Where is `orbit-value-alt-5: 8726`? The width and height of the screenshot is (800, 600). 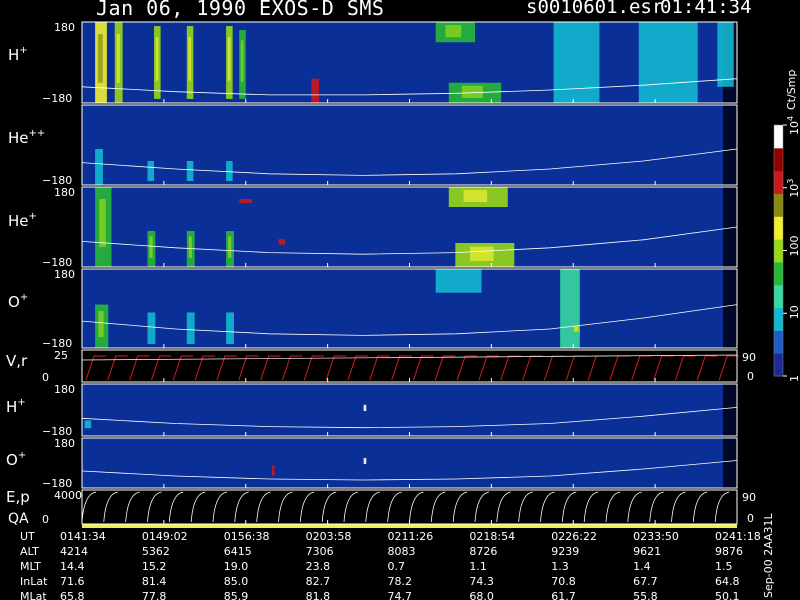
orbit-value-alt-5: 8726 is located at coordinates (483, 551).